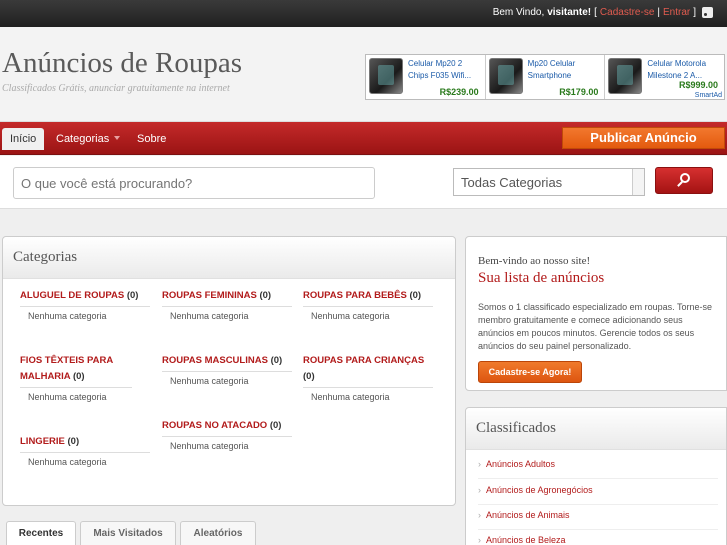  I want to click on ad-credit: SmartAd, so click(708, 95).